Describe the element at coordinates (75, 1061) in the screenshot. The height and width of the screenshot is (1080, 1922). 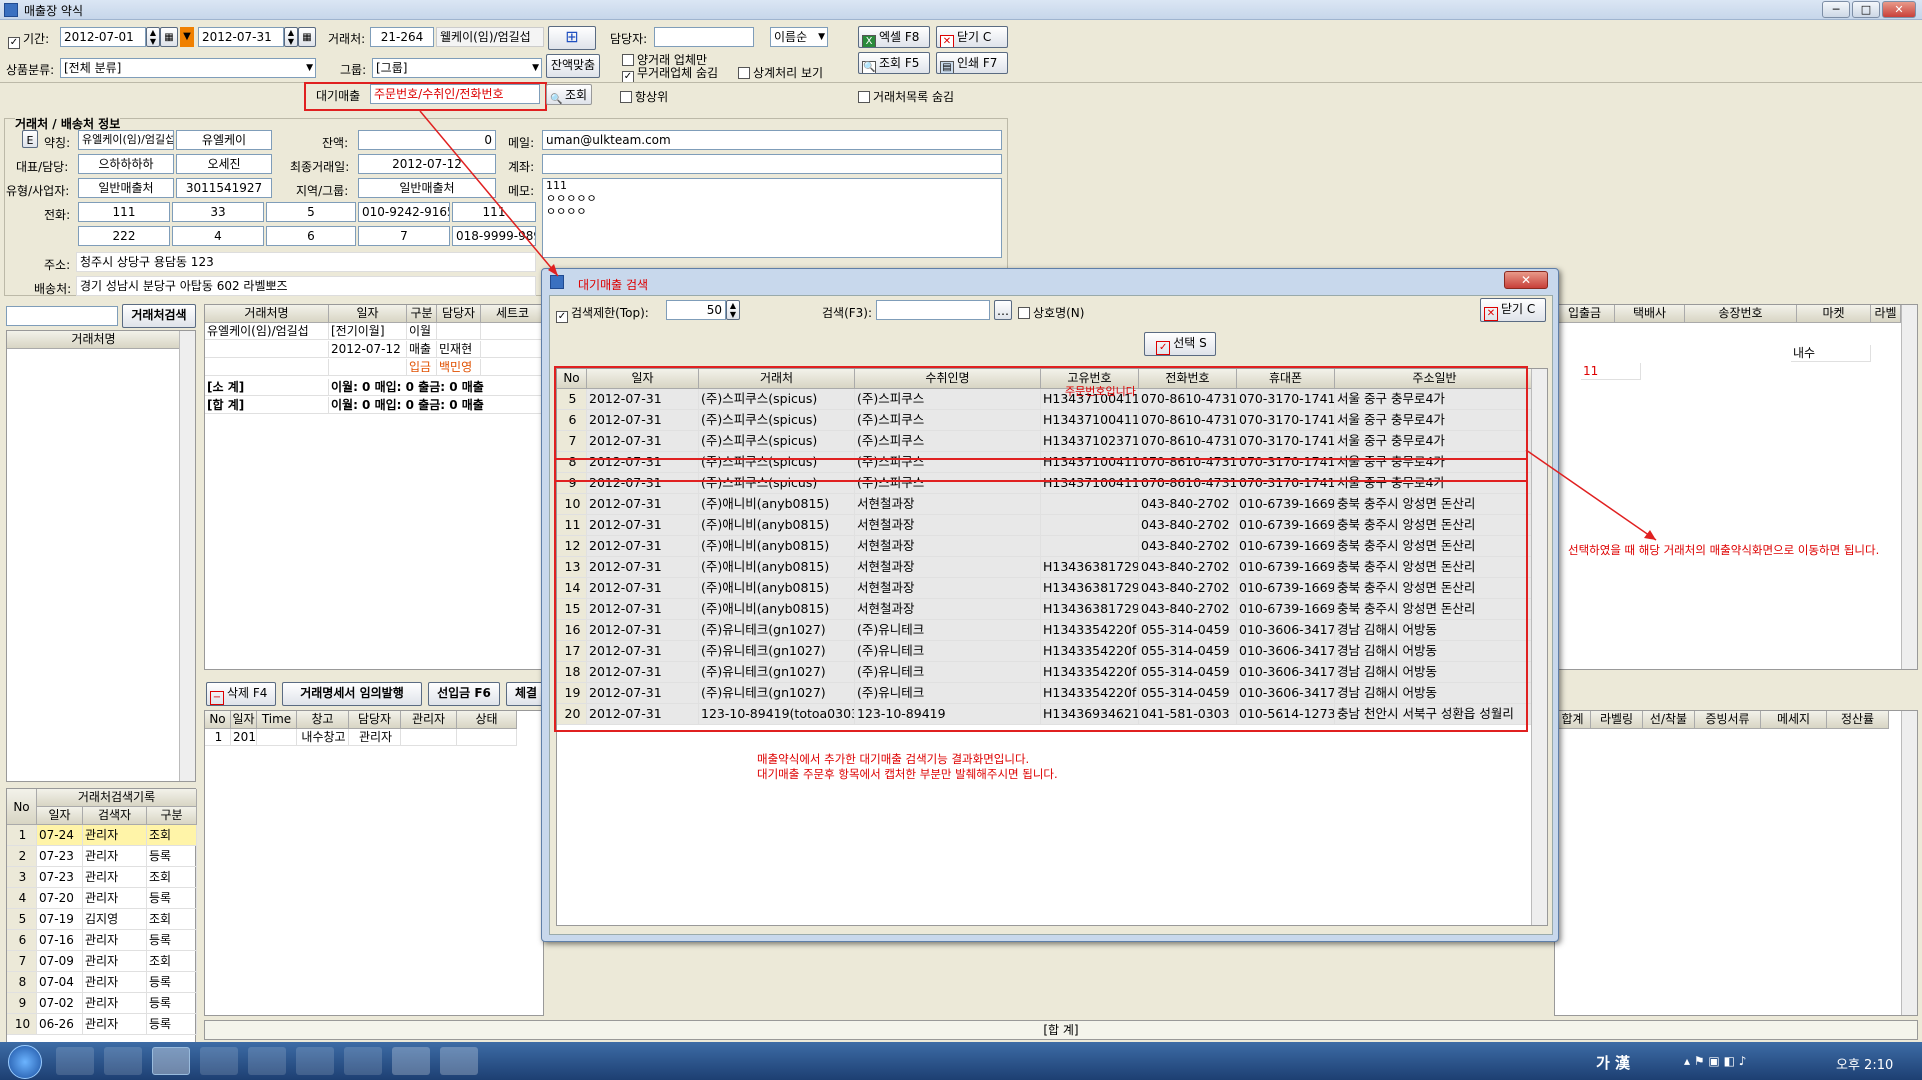
I see `ie-icon` at that location.